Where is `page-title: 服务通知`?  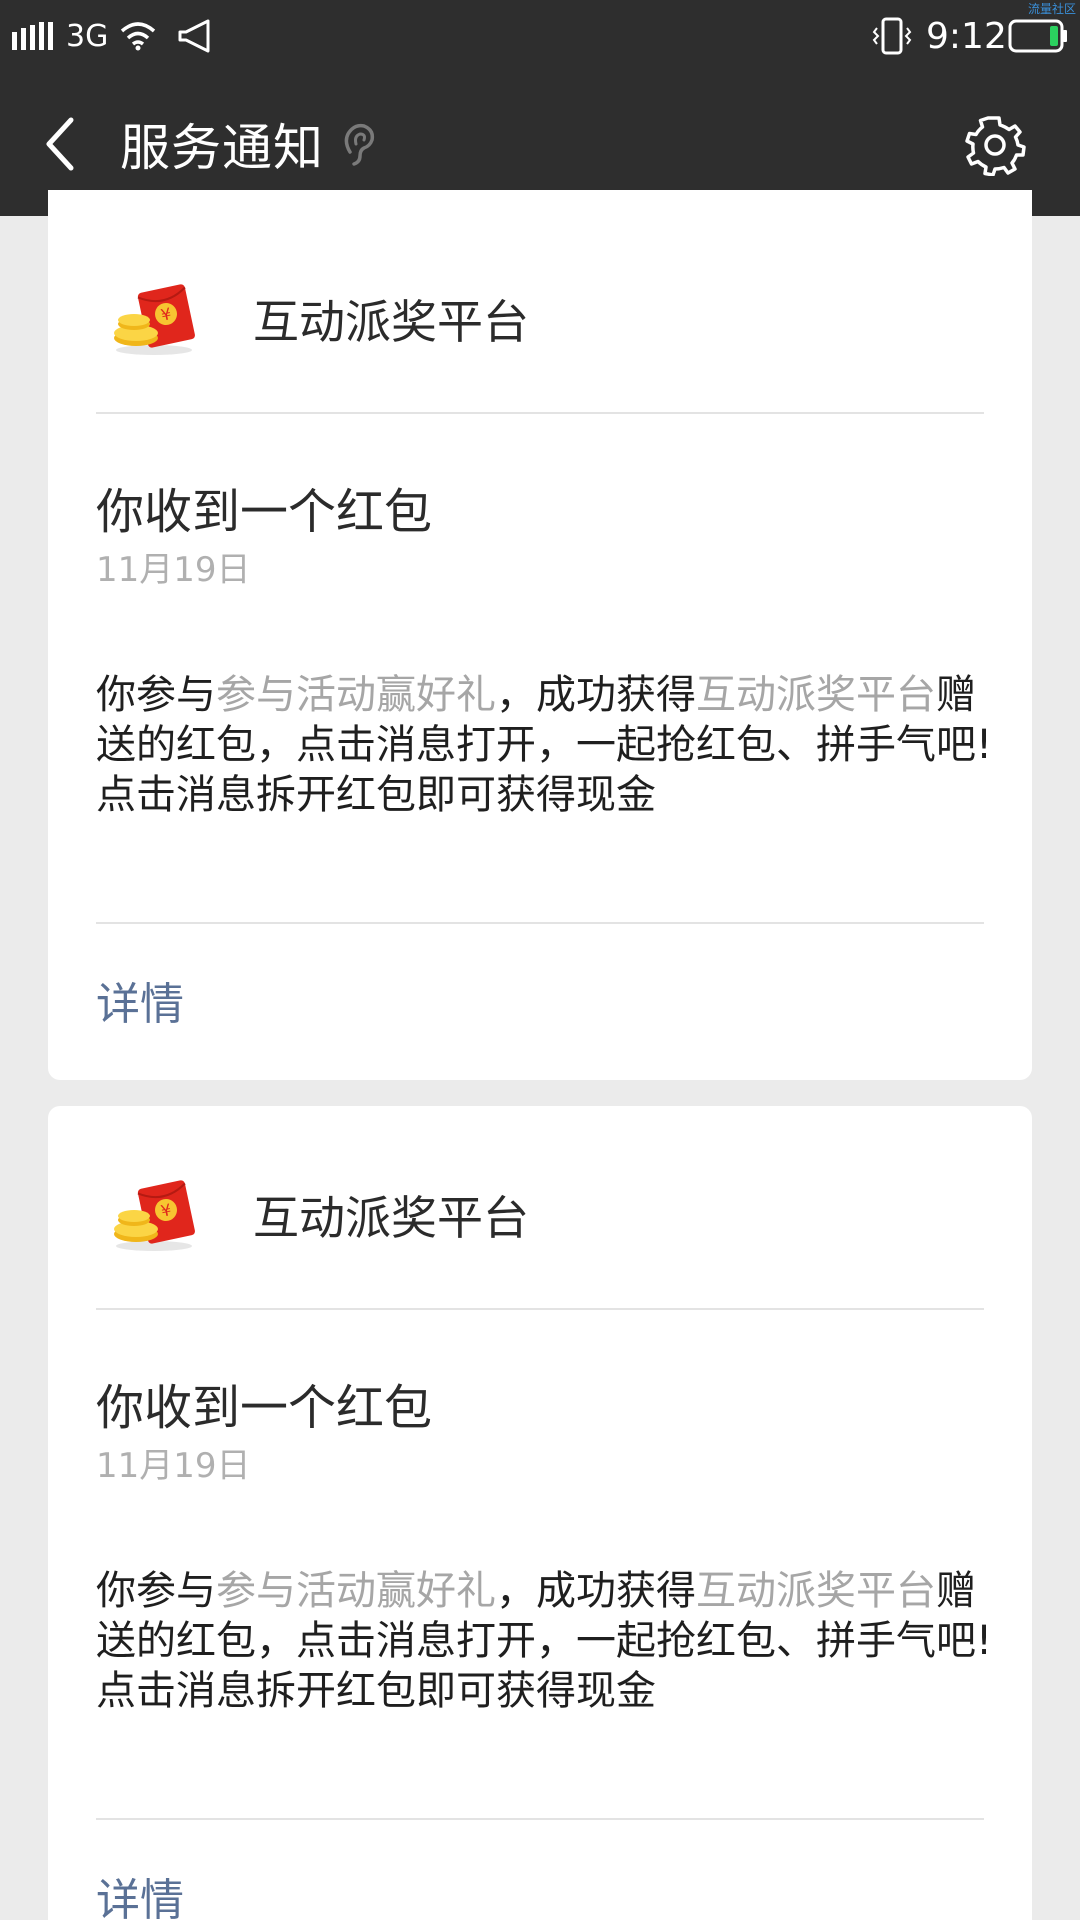
page-title: 服务通知 is located at coordinates (222, 148).